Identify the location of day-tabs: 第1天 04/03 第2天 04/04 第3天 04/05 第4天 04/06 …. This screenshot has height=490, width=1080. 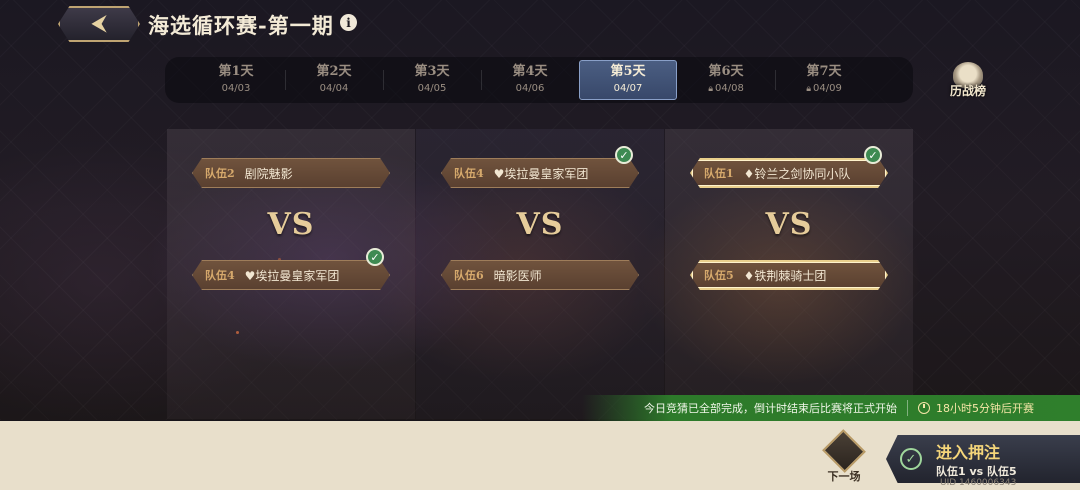
(539, 80).